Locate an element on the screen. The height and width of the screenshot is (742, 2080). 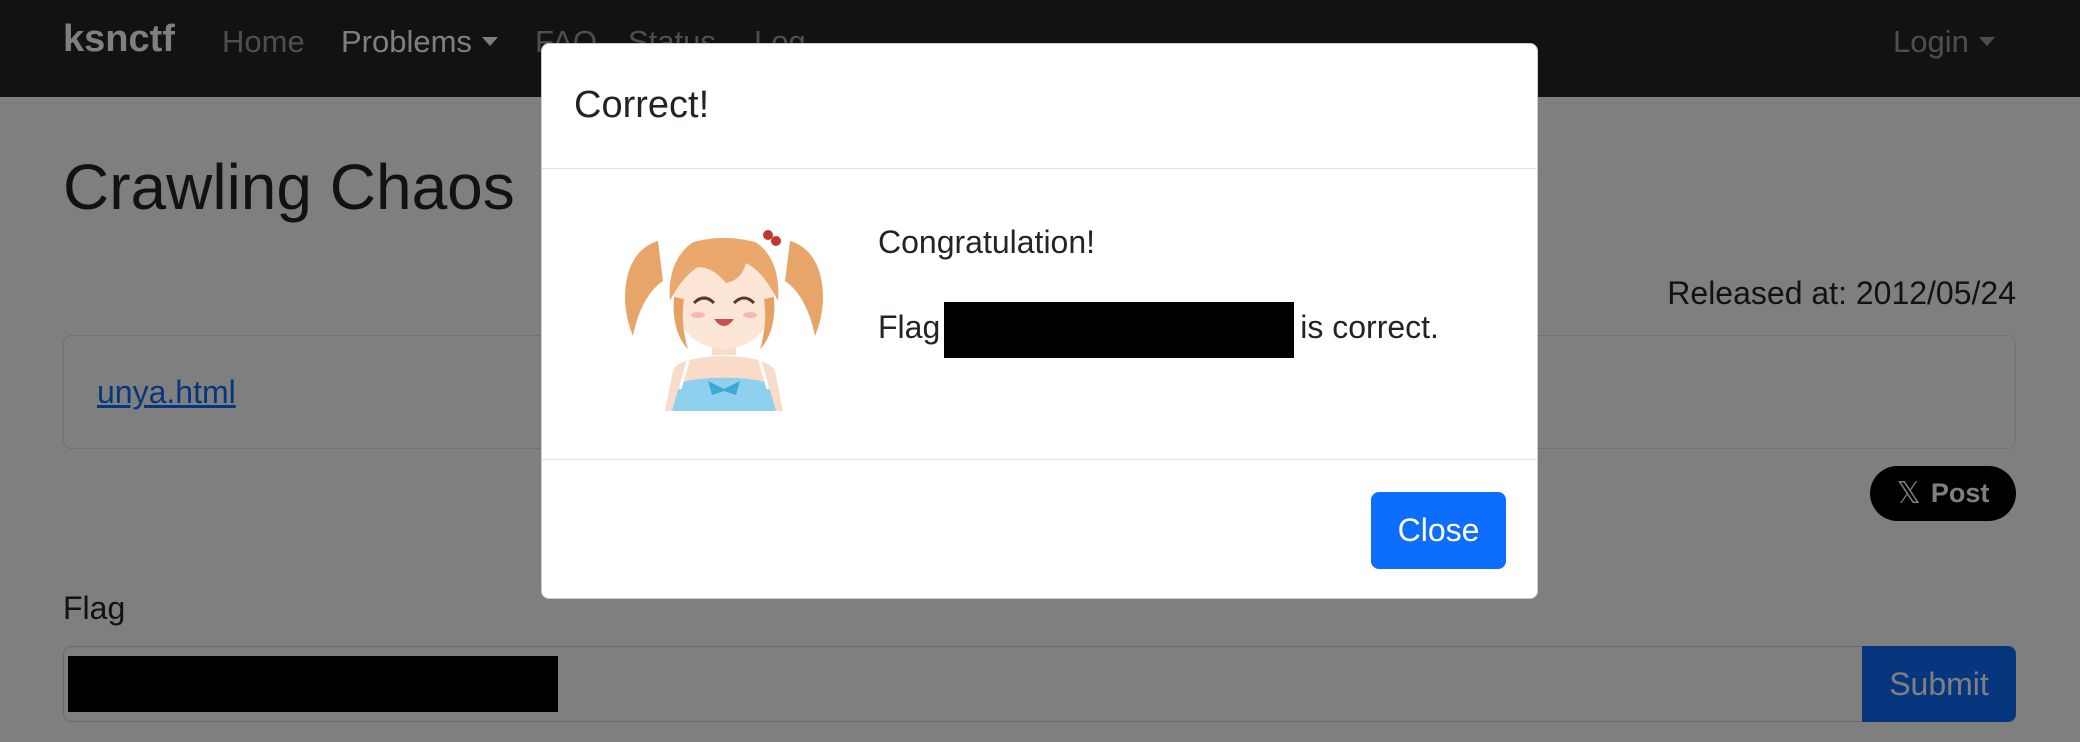
modal-header: Correct! is located at coordinates (1039, 106).